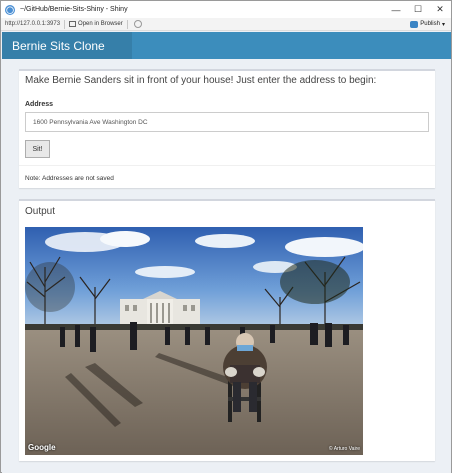 The image size is (452, 473). I want to click on output-heading: Output, so click(40, 211).